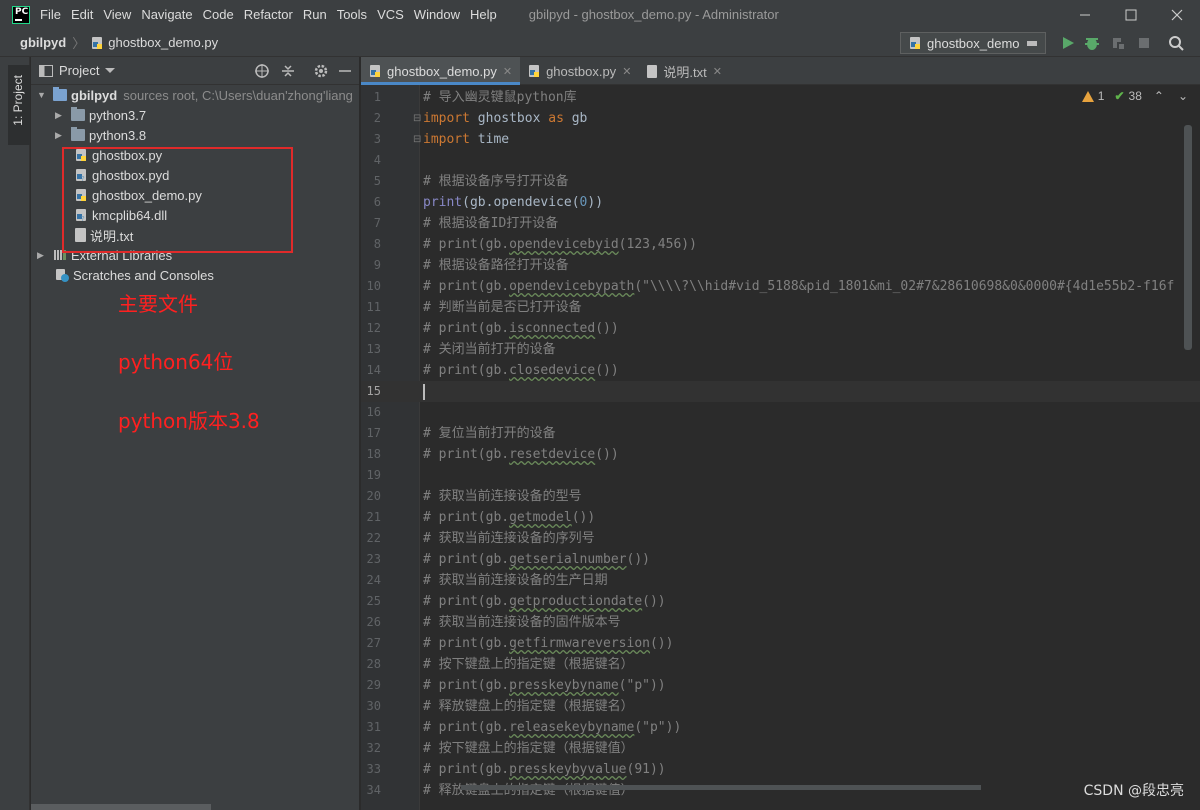 The image size is (1200, 810). What do you see at coordinates (315, 14) in the screenshot?
I see `menu-run: Run` at bounding box center [315, 14].